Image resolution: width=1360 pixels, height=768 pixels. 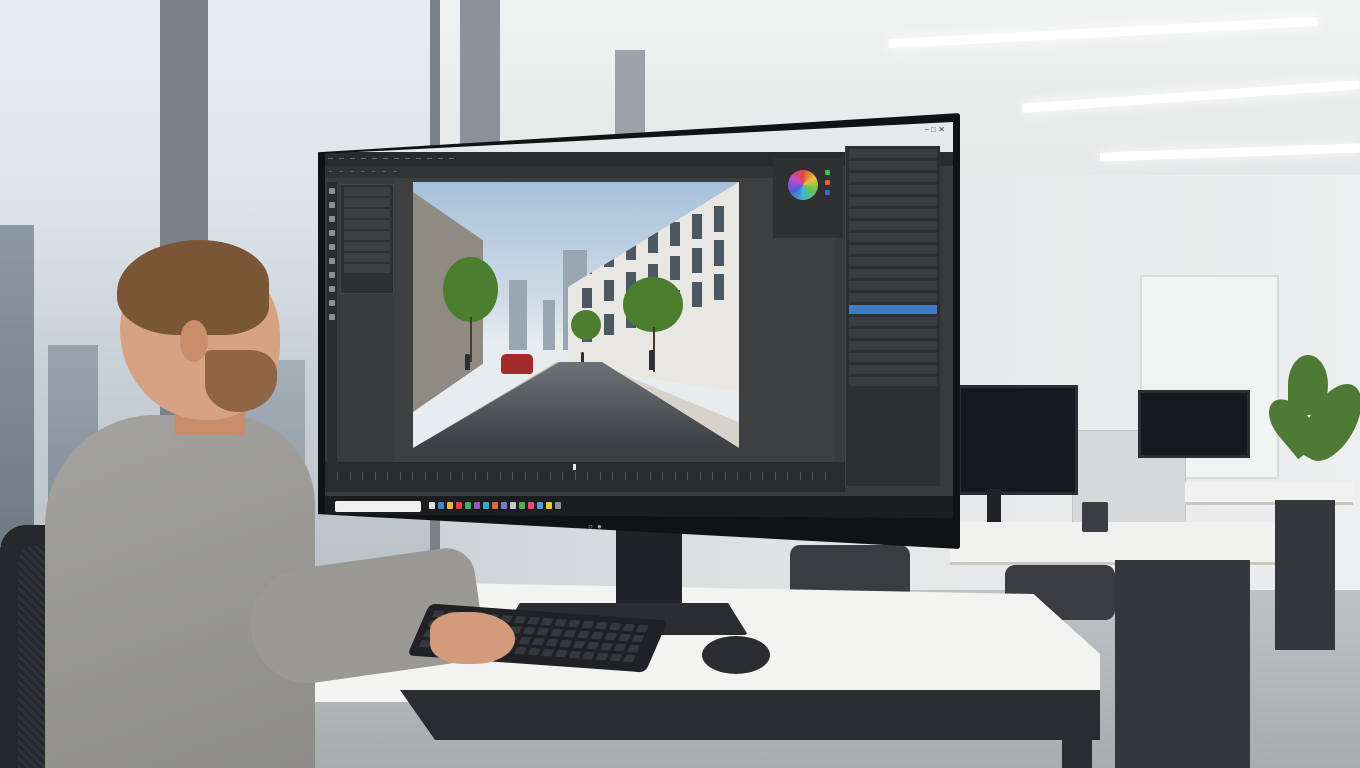 I want to click on options-bar: – – – – – – –, so click(x=550, y=172).